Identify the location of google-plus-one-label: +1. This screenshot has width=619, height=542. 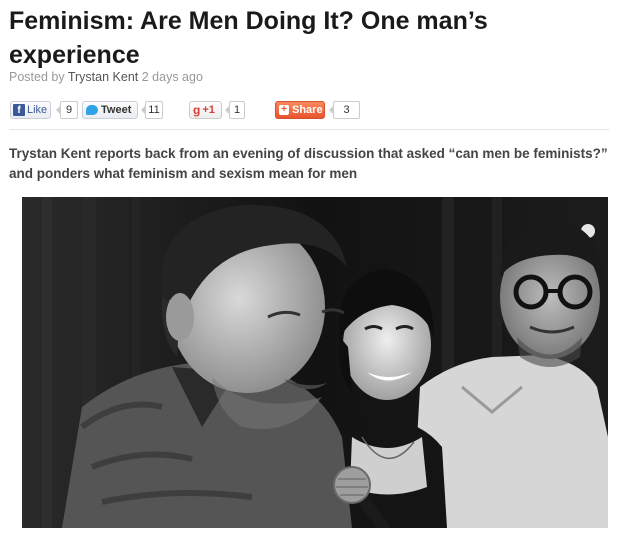
(208, 110).